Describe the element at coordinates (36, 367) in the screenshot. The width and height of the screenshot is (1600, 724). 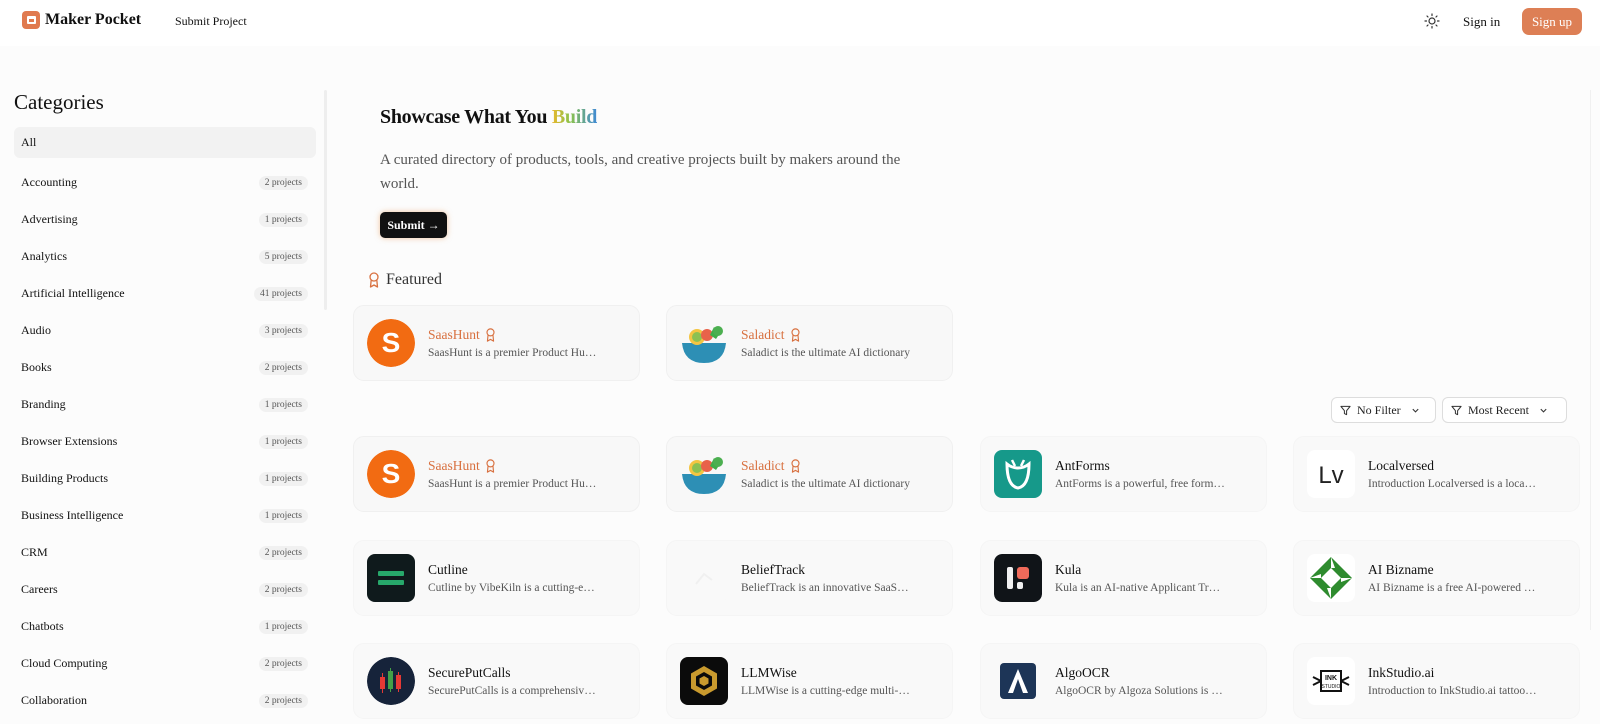
I see `category-label: Books` at that location.